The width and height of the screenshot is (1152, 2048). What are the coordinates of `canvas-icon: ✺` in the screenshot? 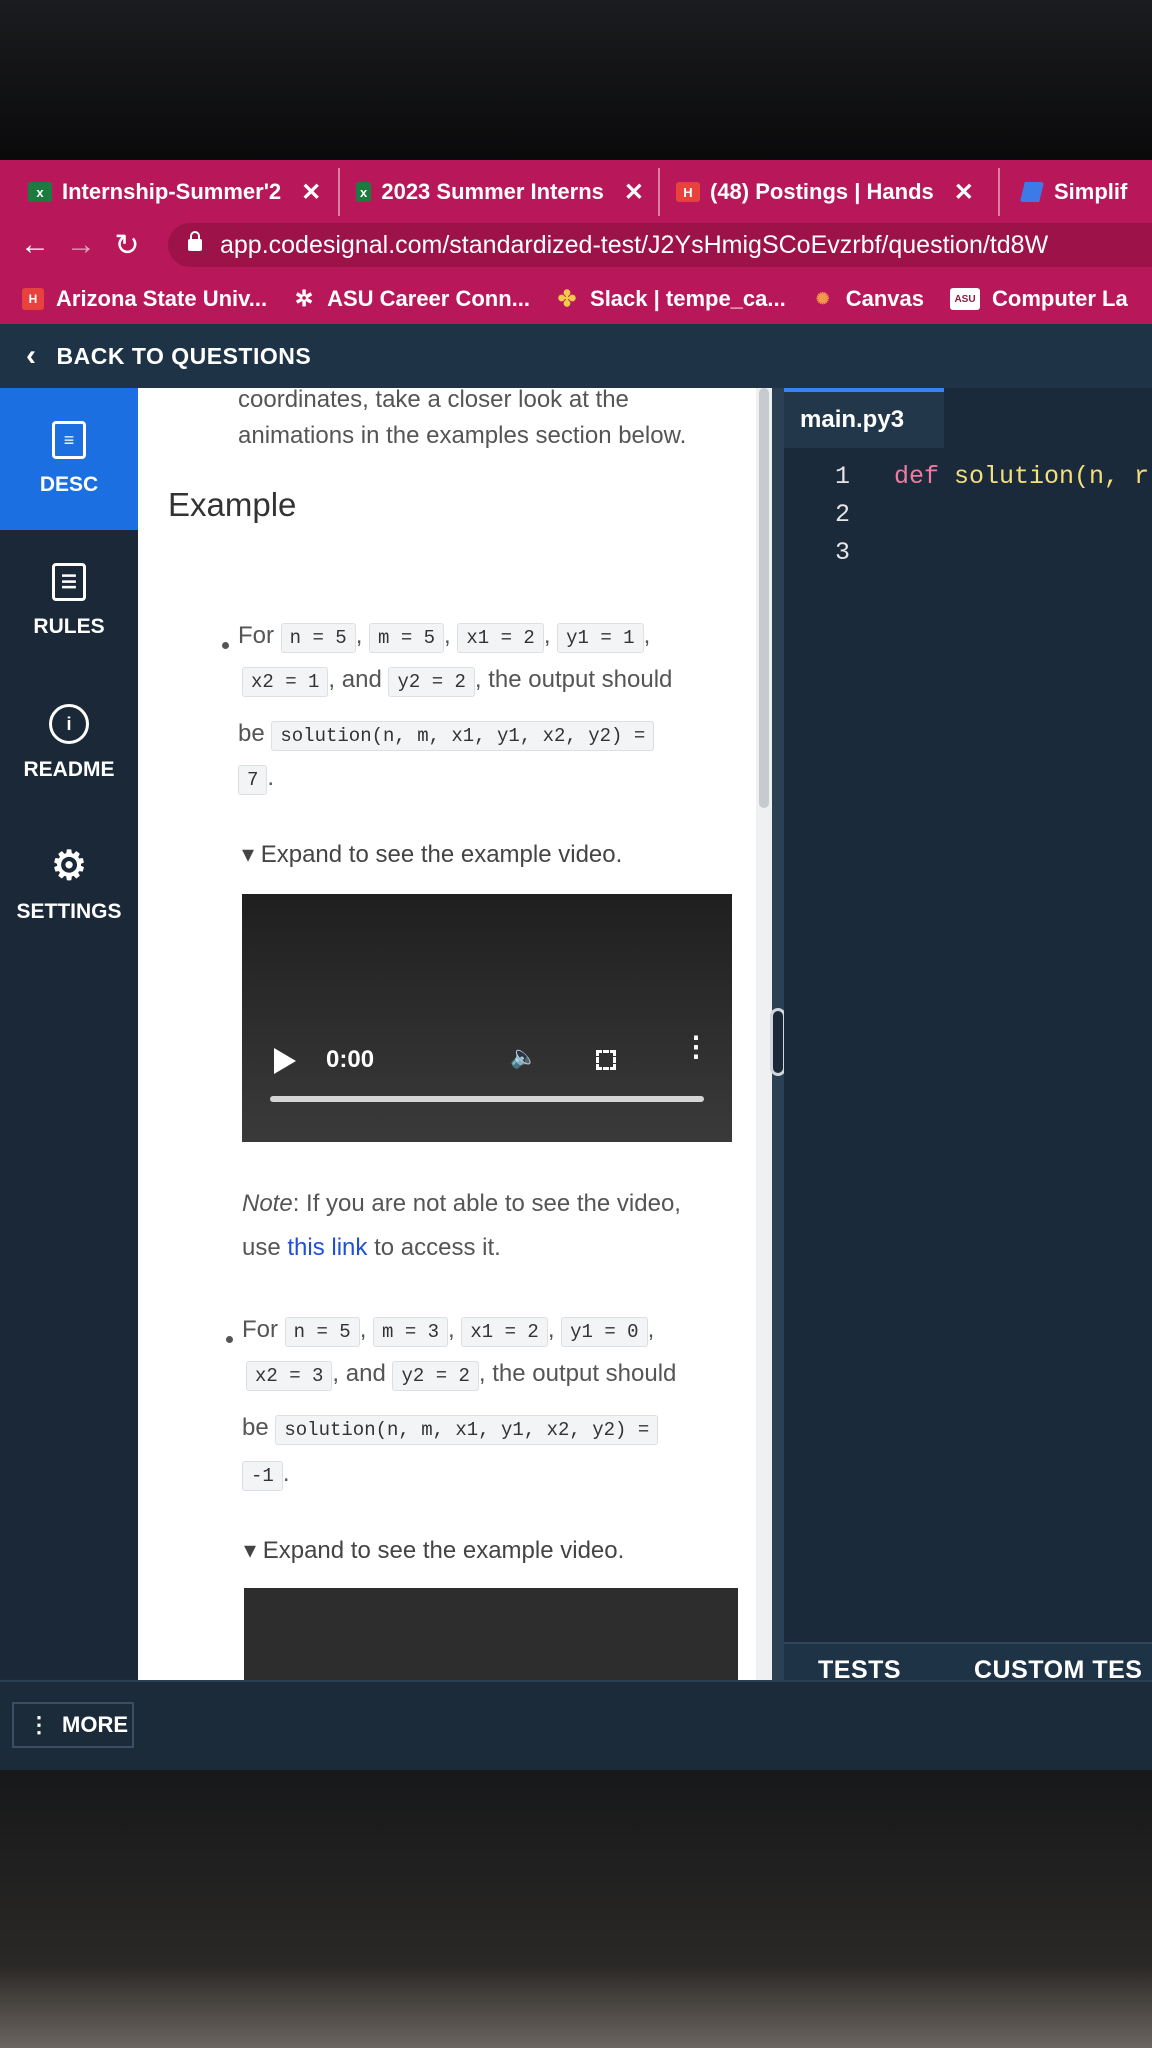 It's located at (823, 299).